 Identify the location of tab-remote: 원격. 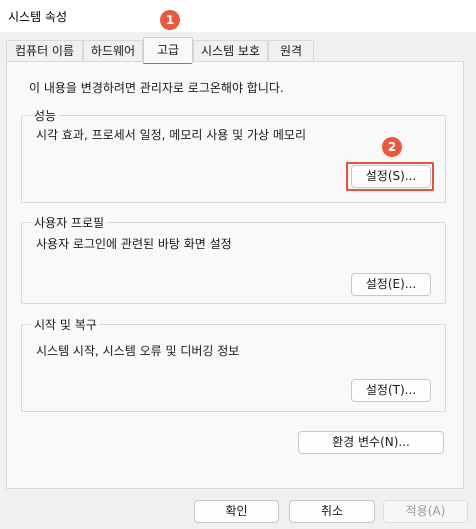
(291, 51).